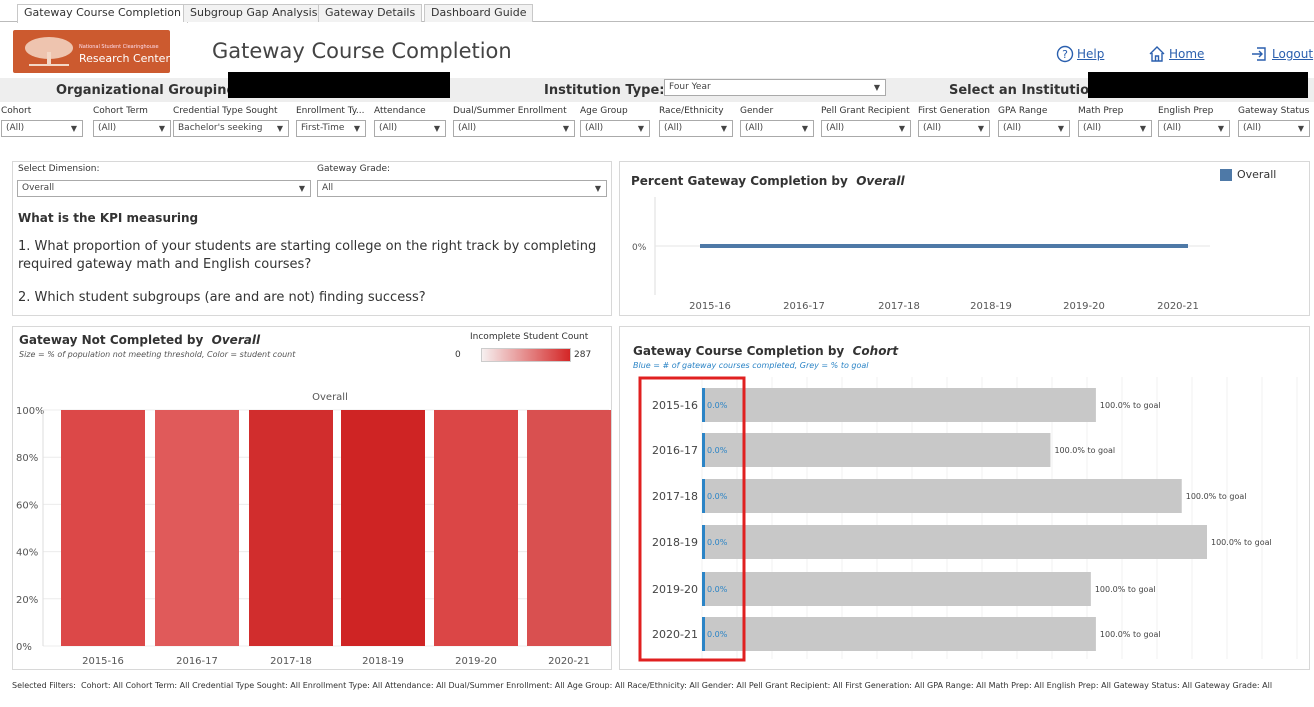 This screenshot has width=1314, height=707. Describe the element at coordinates (164, 188) in the screenshot. I see `select-dimension-dropdown: Overall ▼` at that location.